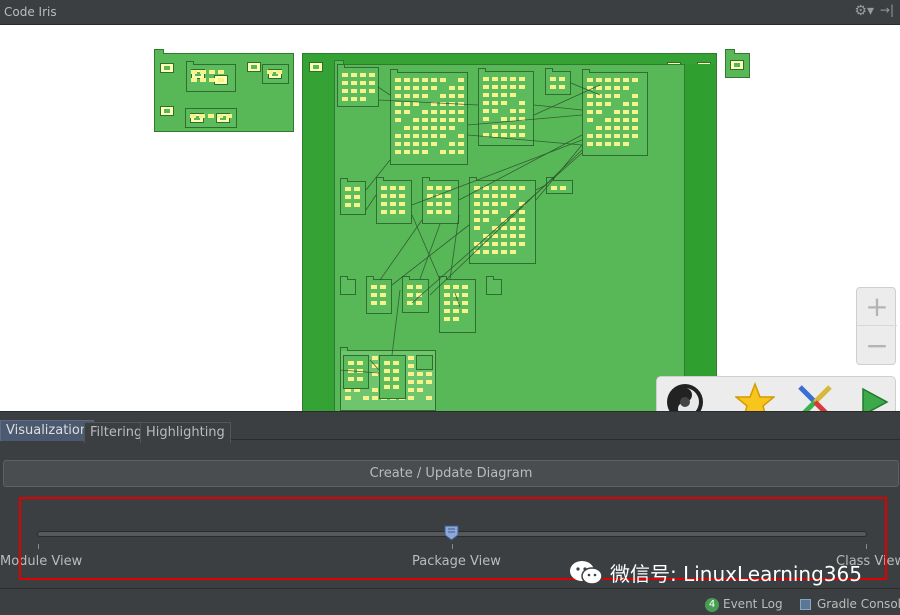 Image resolution: width=900 pixels, height=615 pixels. What do you see at coordinates (470, 228) in the screenshot?
I see `dependency-edges` at bounding box center [470, 228].